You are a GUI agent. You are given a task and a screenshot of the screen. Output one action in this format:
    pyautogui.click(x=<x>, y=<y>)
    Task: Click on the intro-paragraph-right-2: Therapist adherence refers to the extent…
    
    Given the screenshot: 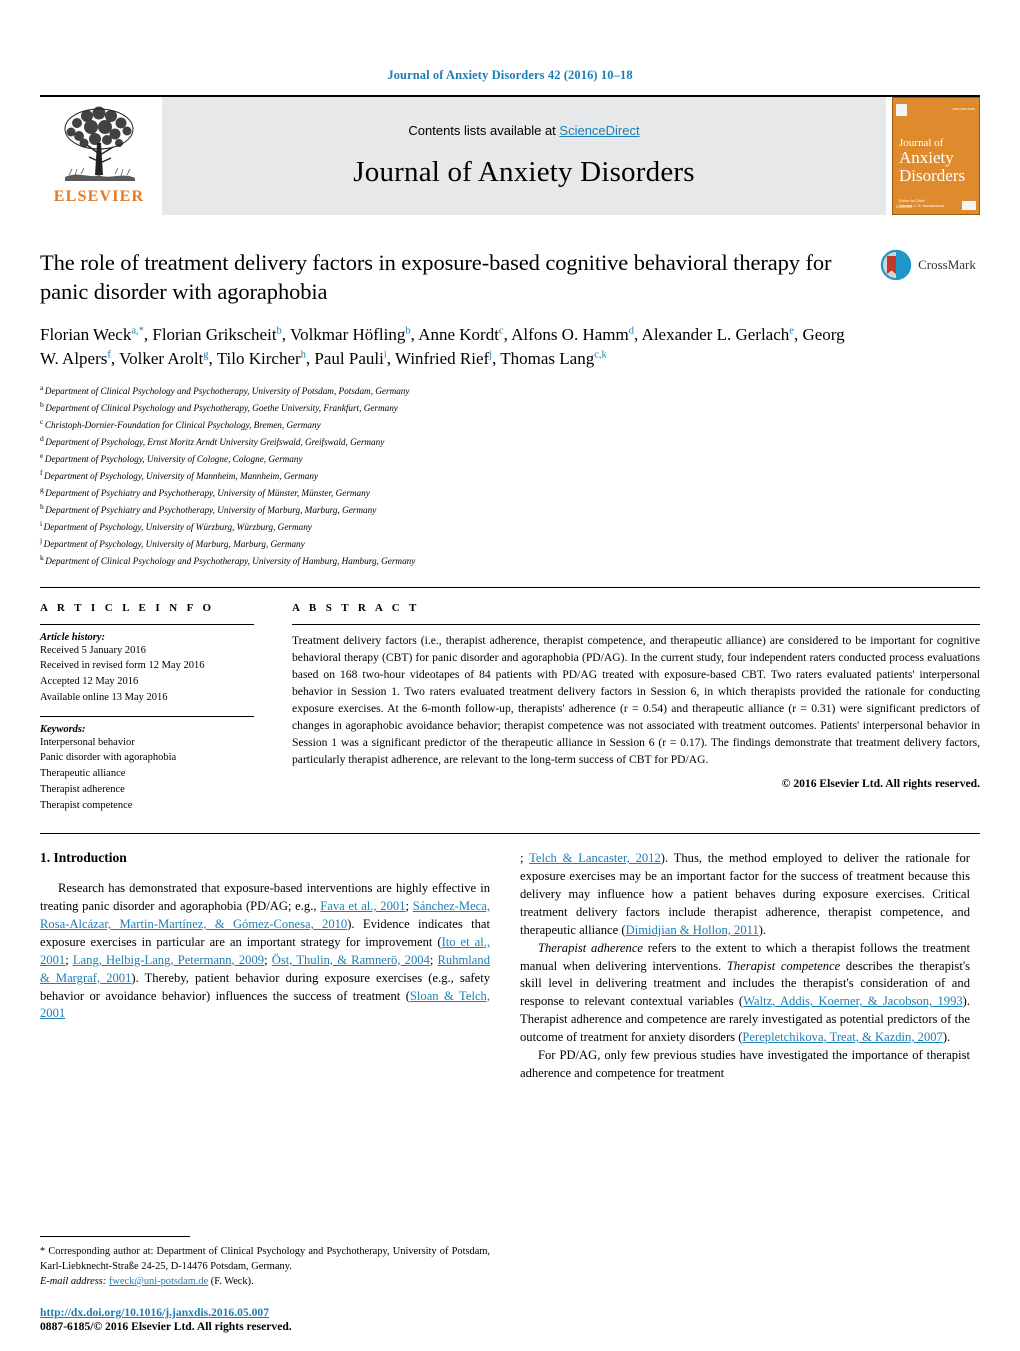 What is the action you would take?
    pyautogui.click(x=745, y=993)
    